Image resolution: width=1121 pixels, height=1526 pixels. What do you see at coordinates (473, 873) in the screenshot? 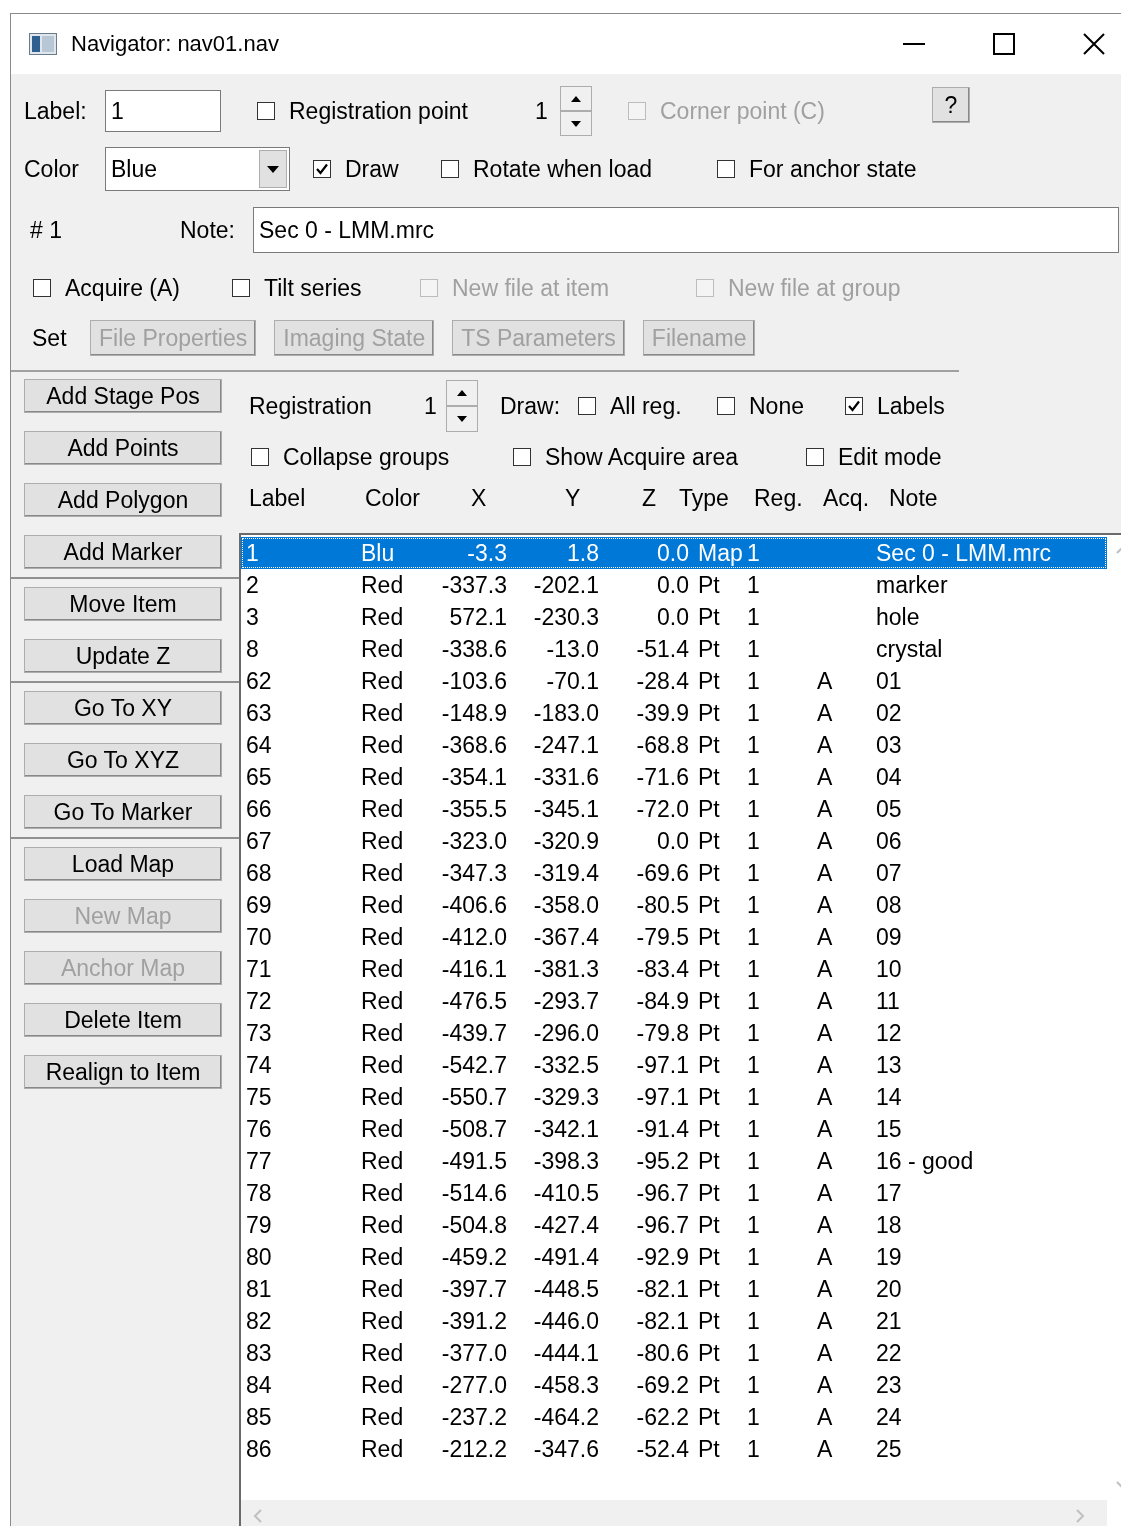
I see `table-cell-text: -347.3` at bounding box center [473, 873].